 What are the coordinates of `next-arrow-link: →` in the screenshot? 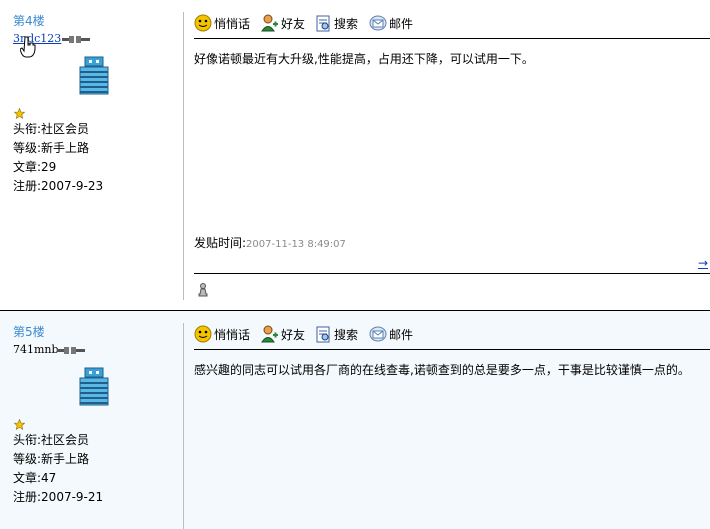 It's located at (703, 263).